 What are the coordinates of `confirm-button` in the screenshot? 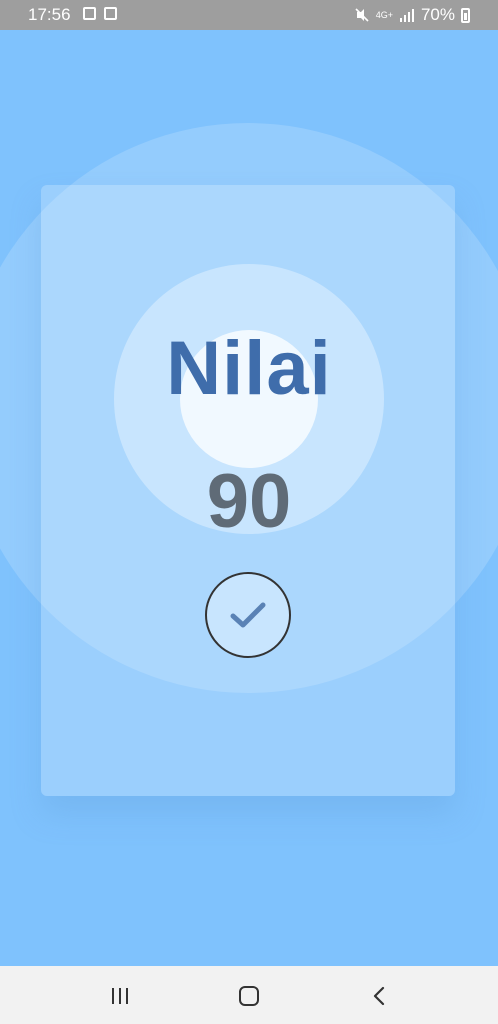 It's located at (248, 615).